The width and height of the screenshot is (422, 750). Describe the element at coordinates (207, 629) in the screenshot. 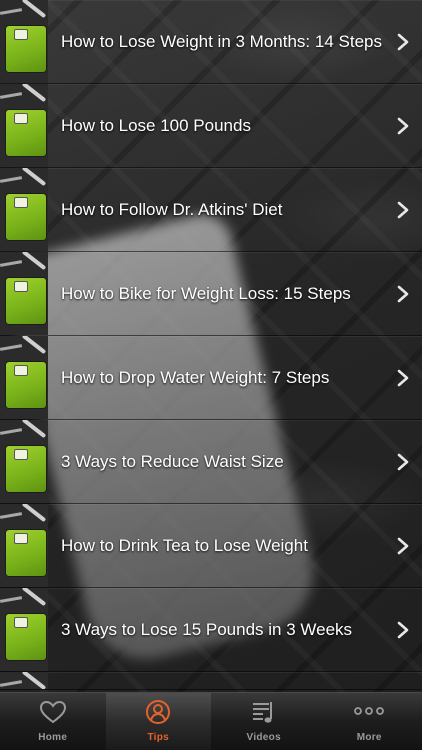

I see `list-item-title: 3 Ways to Lose 15 Pounds in 3 Weeks` at that location.